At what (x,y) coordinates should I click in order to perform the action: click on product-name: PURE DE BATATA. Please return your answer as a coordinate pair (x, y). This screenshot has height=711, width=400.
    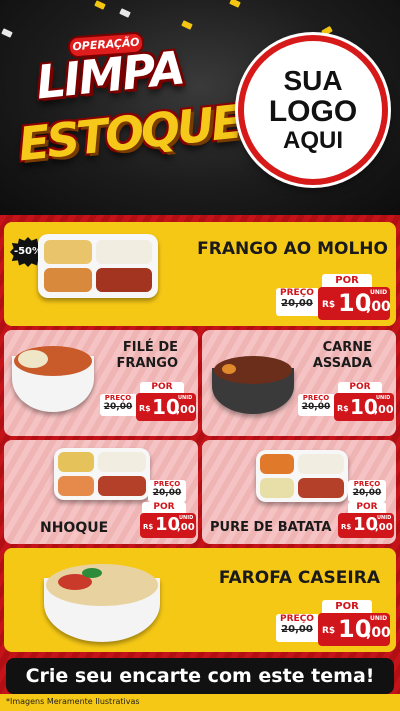
    Looking at the image, I should click on (271, 527).